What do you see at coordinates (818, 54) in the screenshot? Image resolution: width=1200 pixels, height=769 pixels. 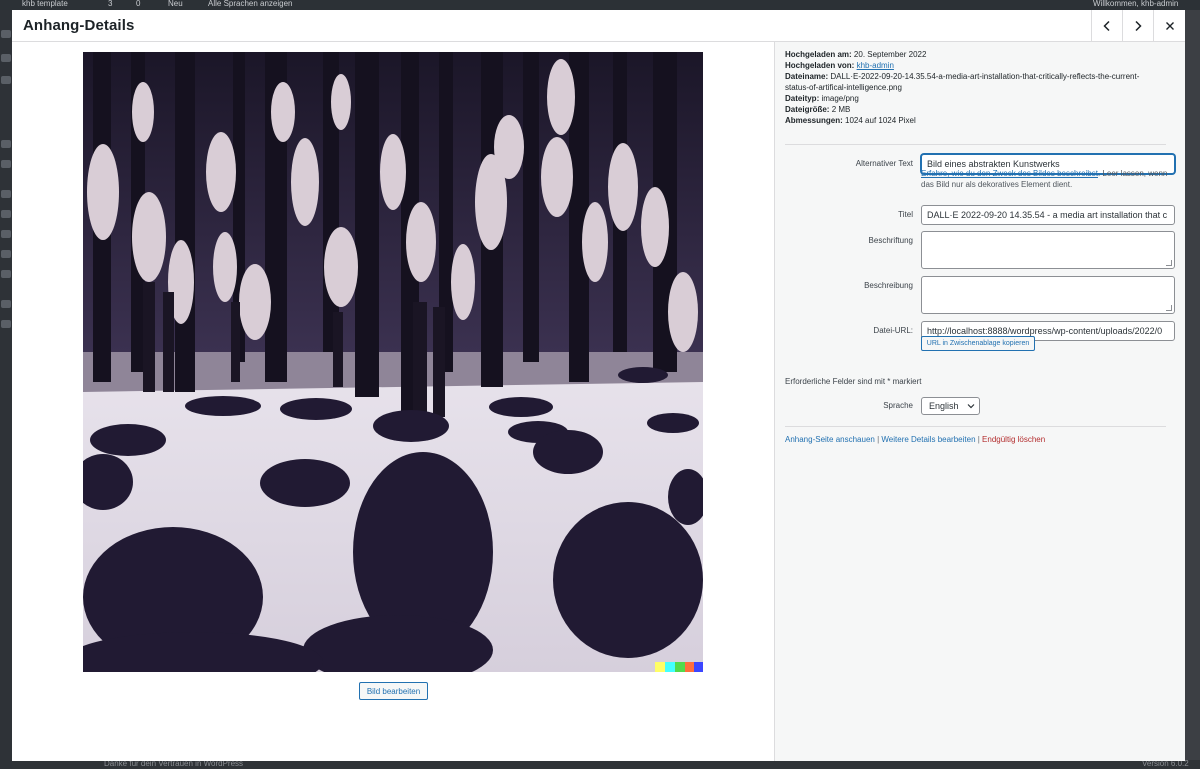 I see `uploaded-on-label: Hochgeladen am:` at bounding box center [818, 54].